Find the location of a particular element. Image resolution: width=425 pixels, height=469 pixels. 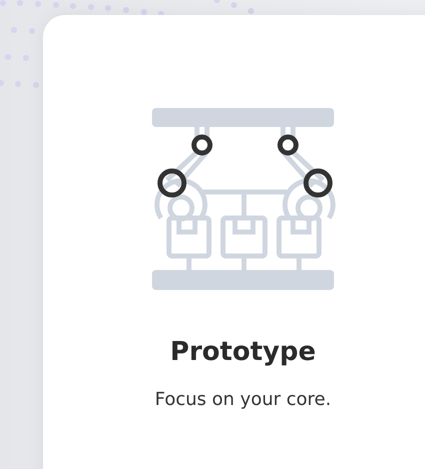

card-subtitle: Focus on your core. is located at coordinates (243, 400).